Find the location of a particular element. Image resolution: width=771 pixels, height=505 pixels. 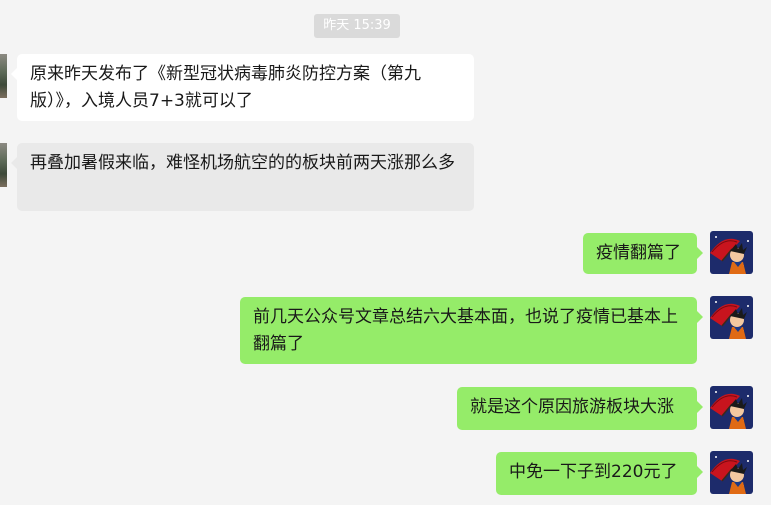

message-bubble-outgoing: 疫情翻篇了 is located at coordinates (643, 253).